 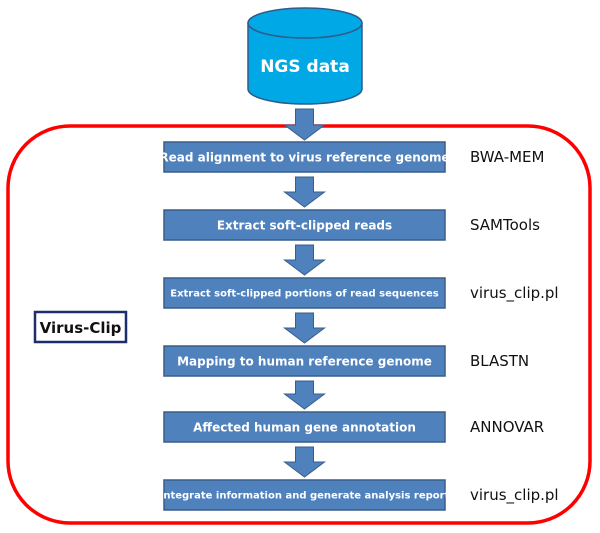 What do you see at coordinates (304, 225) in the screenshot?
I see `pipeline-step-label: Extract soft-clipped reads` at bounding box center [304, 225].